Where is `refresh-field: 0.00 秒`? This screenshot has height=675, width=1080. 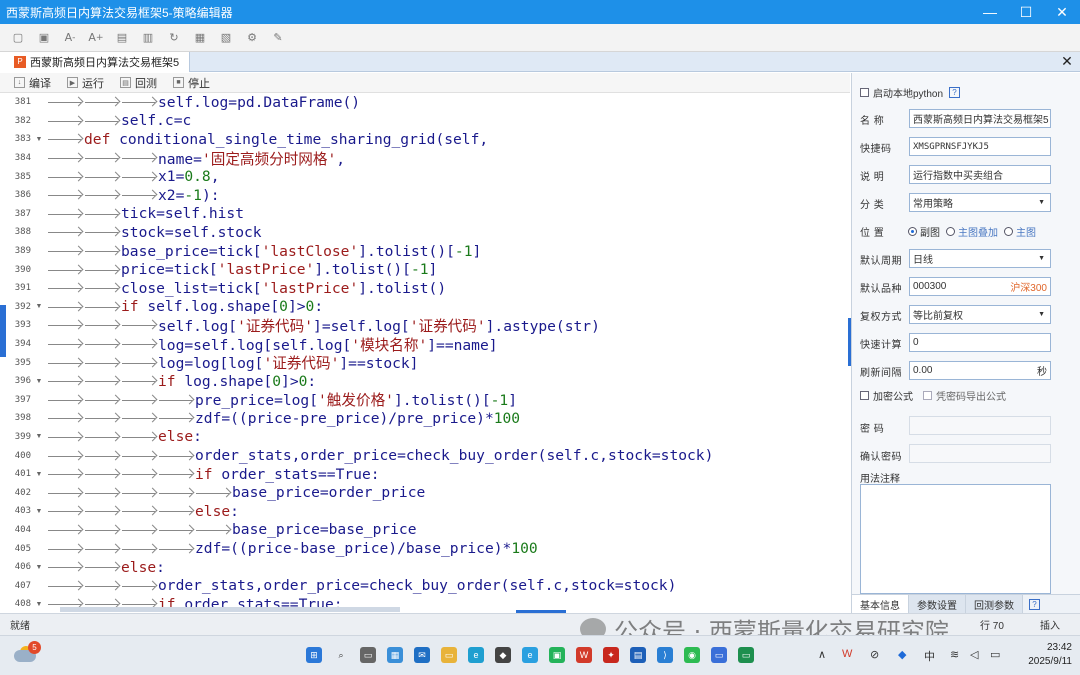 refresh-field: 0.00 秒 is located at coordinates (980, 370).